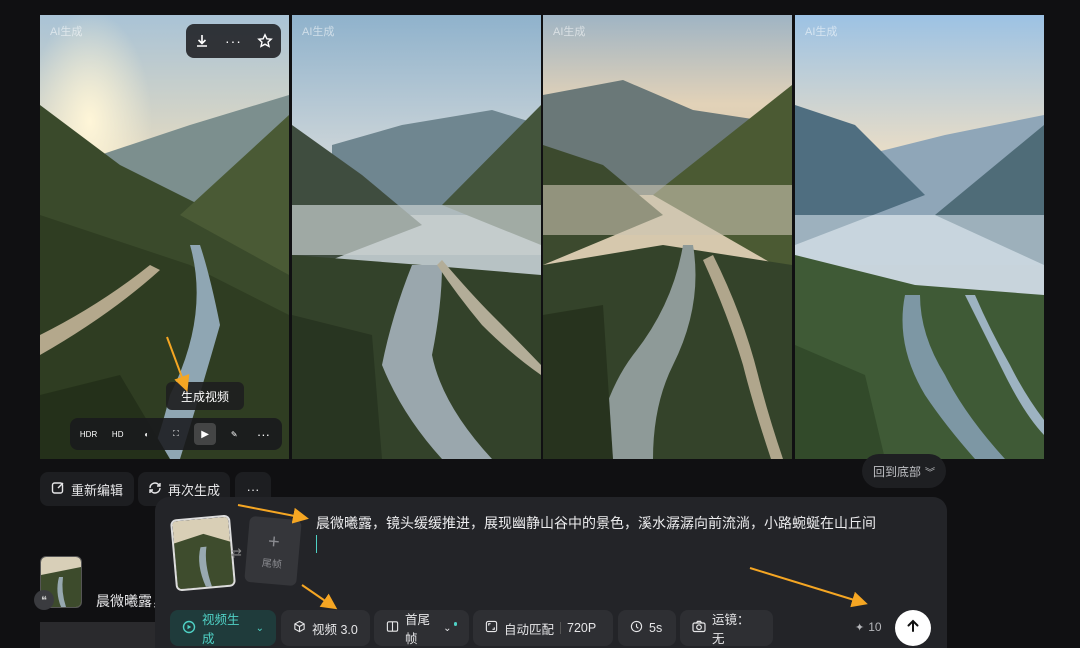 Image resolution: width=1080 pixels, height=648 pixels. Describe the element at coordinates (656, 628) in the screenshot. I see `duration-label: 5s` at that location.